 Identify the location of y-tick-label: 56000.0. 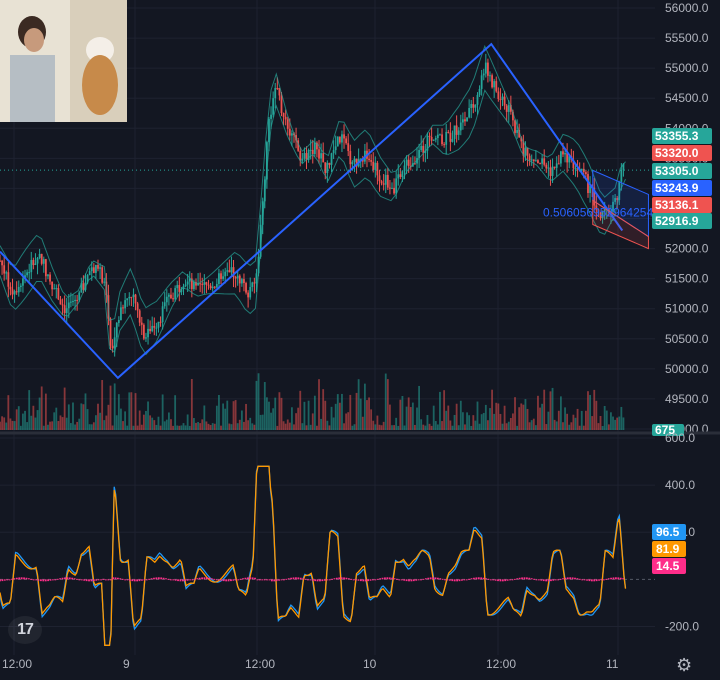
(687, 8).